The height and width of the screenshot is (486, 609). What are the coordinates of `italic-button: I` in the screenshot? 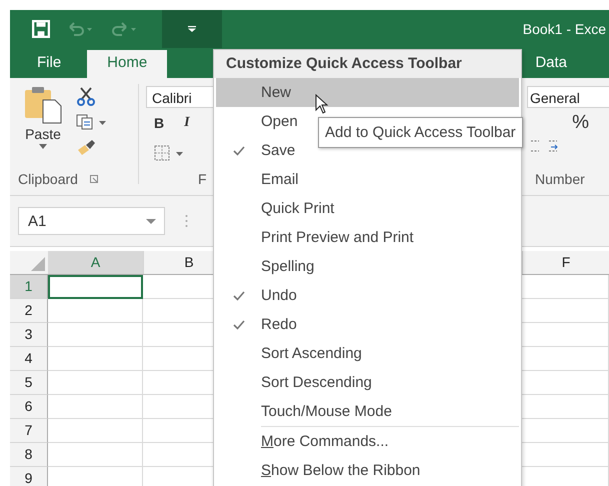 It's located at (187, 123).